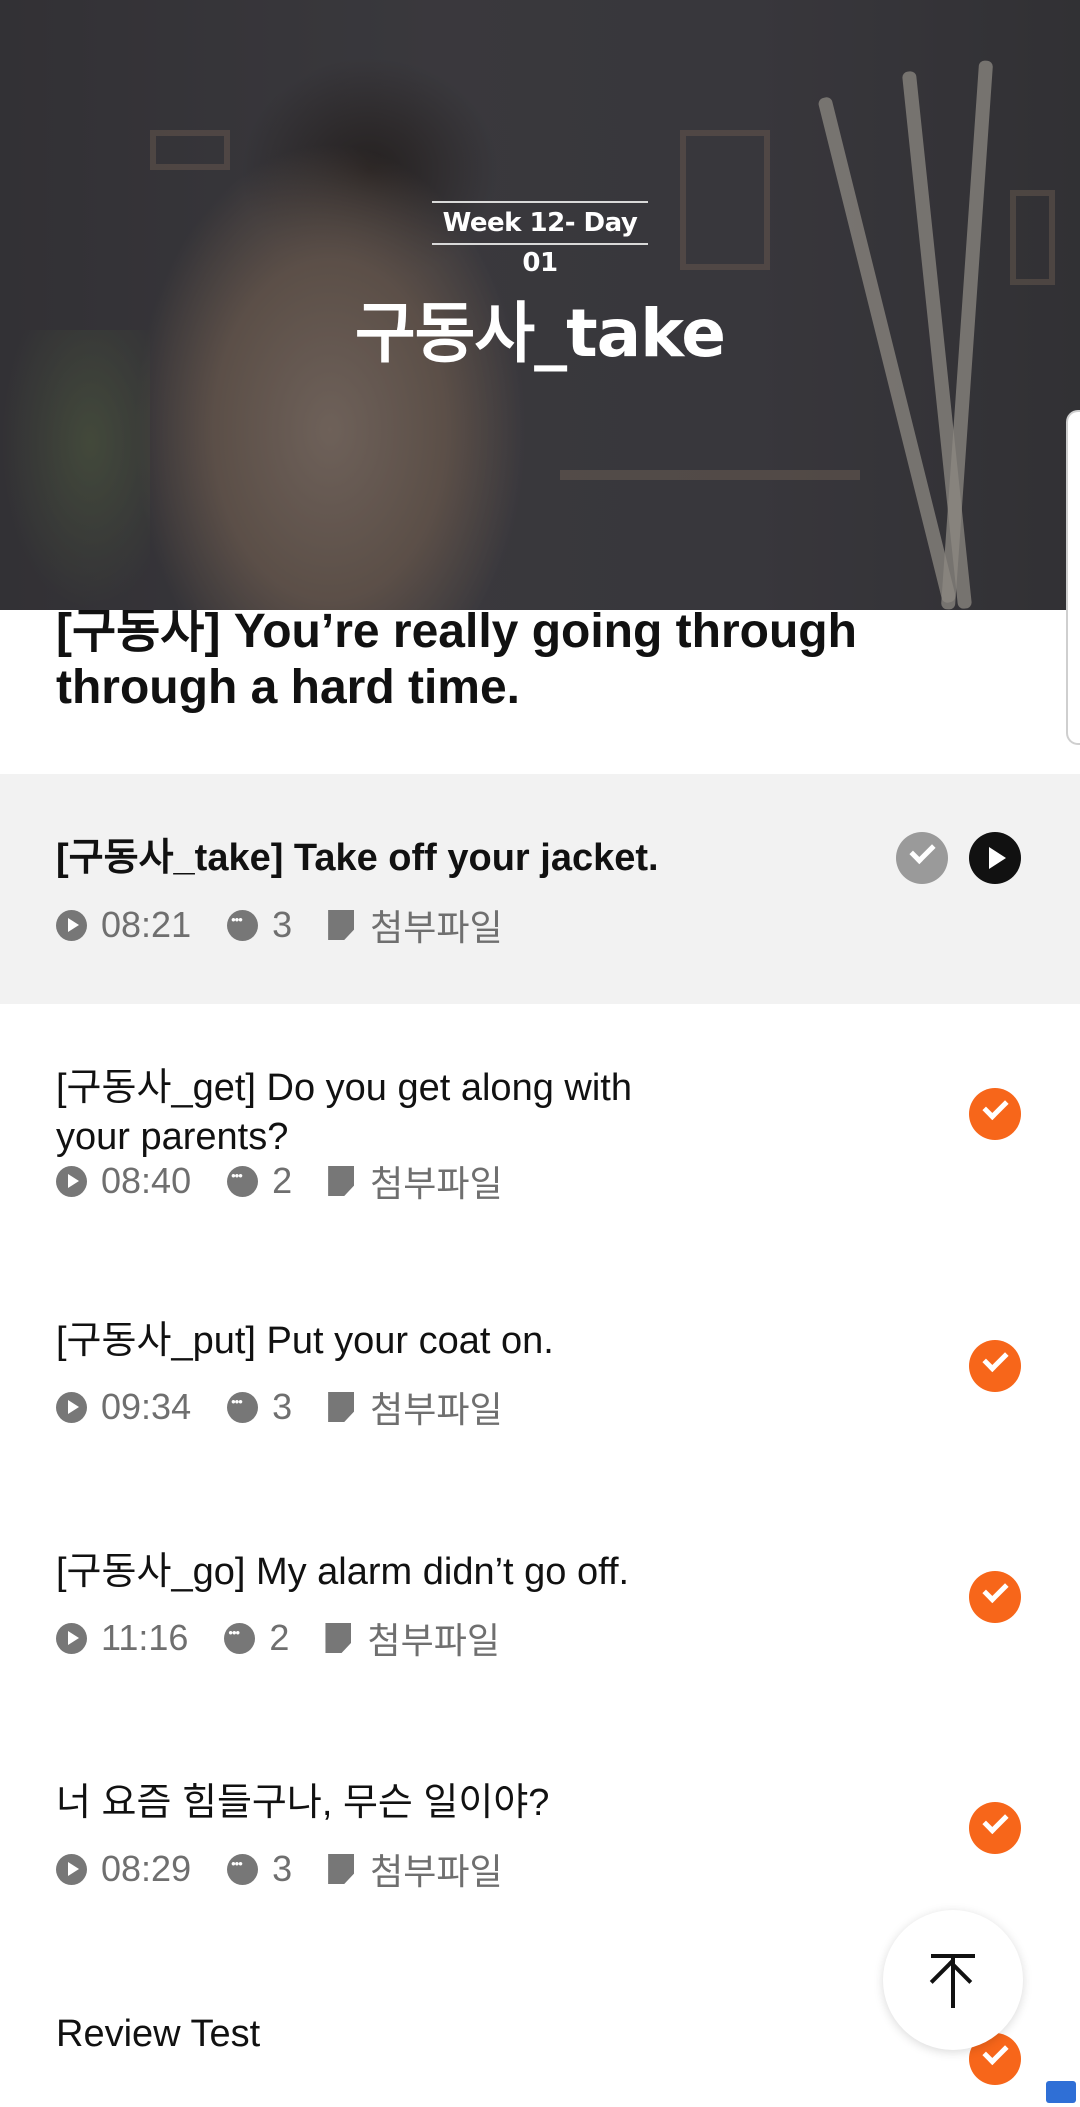 Image resolution: width=1080 pixels, height=2107 pixels. Describe the element at coordinates (146, 1868) in the screenshot. I see `item-duration: 08:29` at that location.